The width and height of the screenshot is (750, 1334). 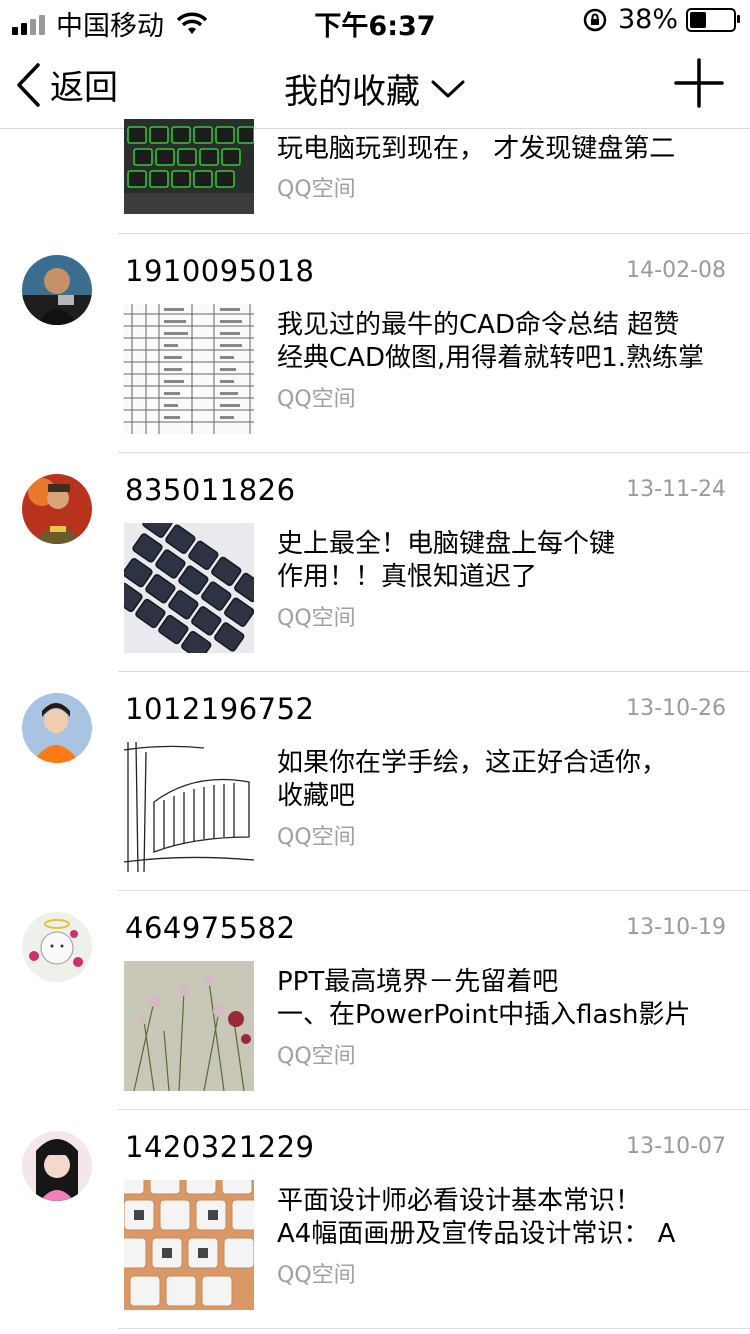 I want to click on item-title-line2: 经典CAD做图,用得着就转吧1.熟练掌, so click(x=491, y=358).